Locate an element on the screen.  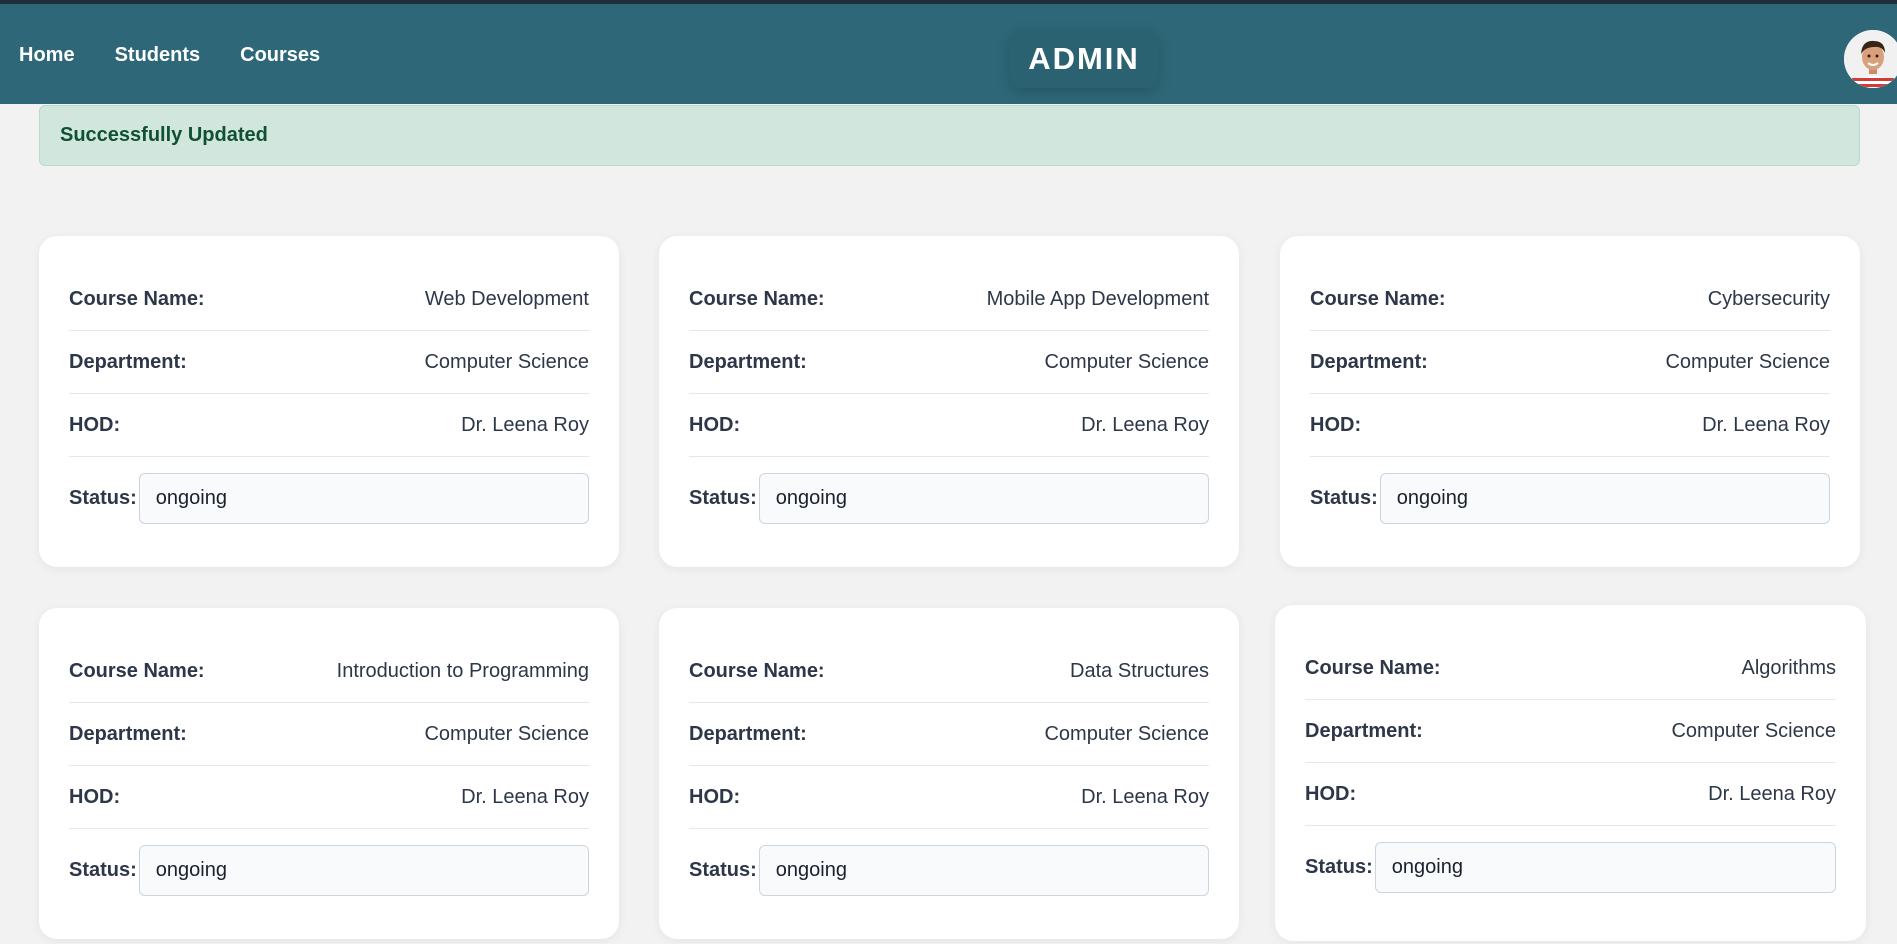
nav-courses-link: Courses is located at coordinates (280, 55).